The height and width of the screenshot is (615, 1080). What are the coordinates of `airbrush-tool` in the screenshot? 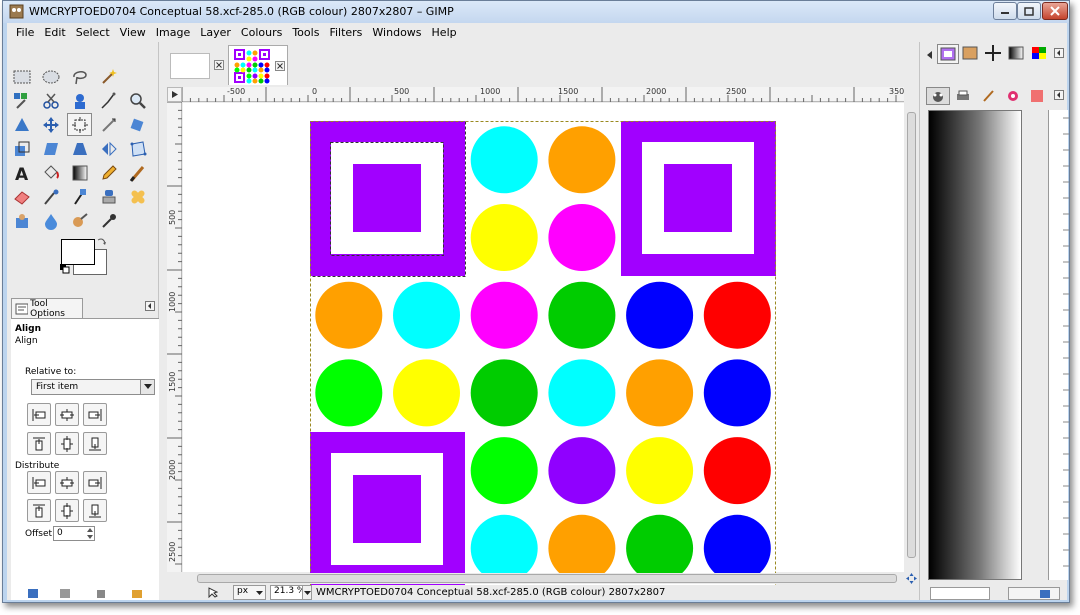 It's located at (50, 196).